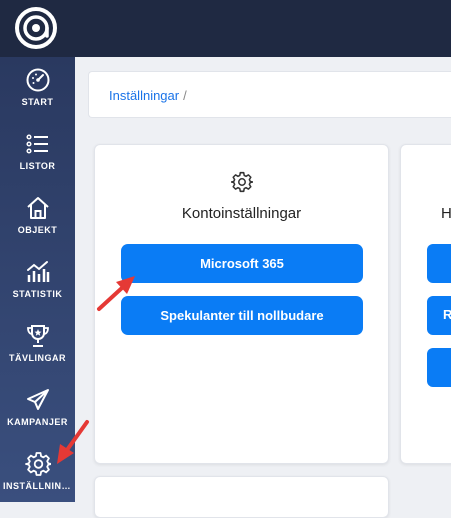  What do you see at coordinates (37, 230) in the screenshot?
I see `sidebar-item-label: OBJEKT` at bounding box center [37, 230].